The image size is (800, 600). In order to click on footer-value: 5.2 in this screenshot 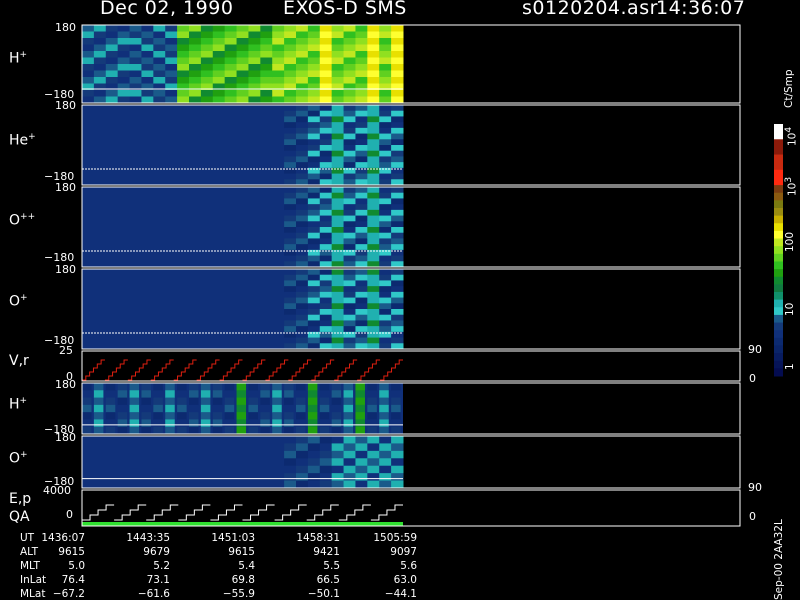, I will do `click(161, 566)`.